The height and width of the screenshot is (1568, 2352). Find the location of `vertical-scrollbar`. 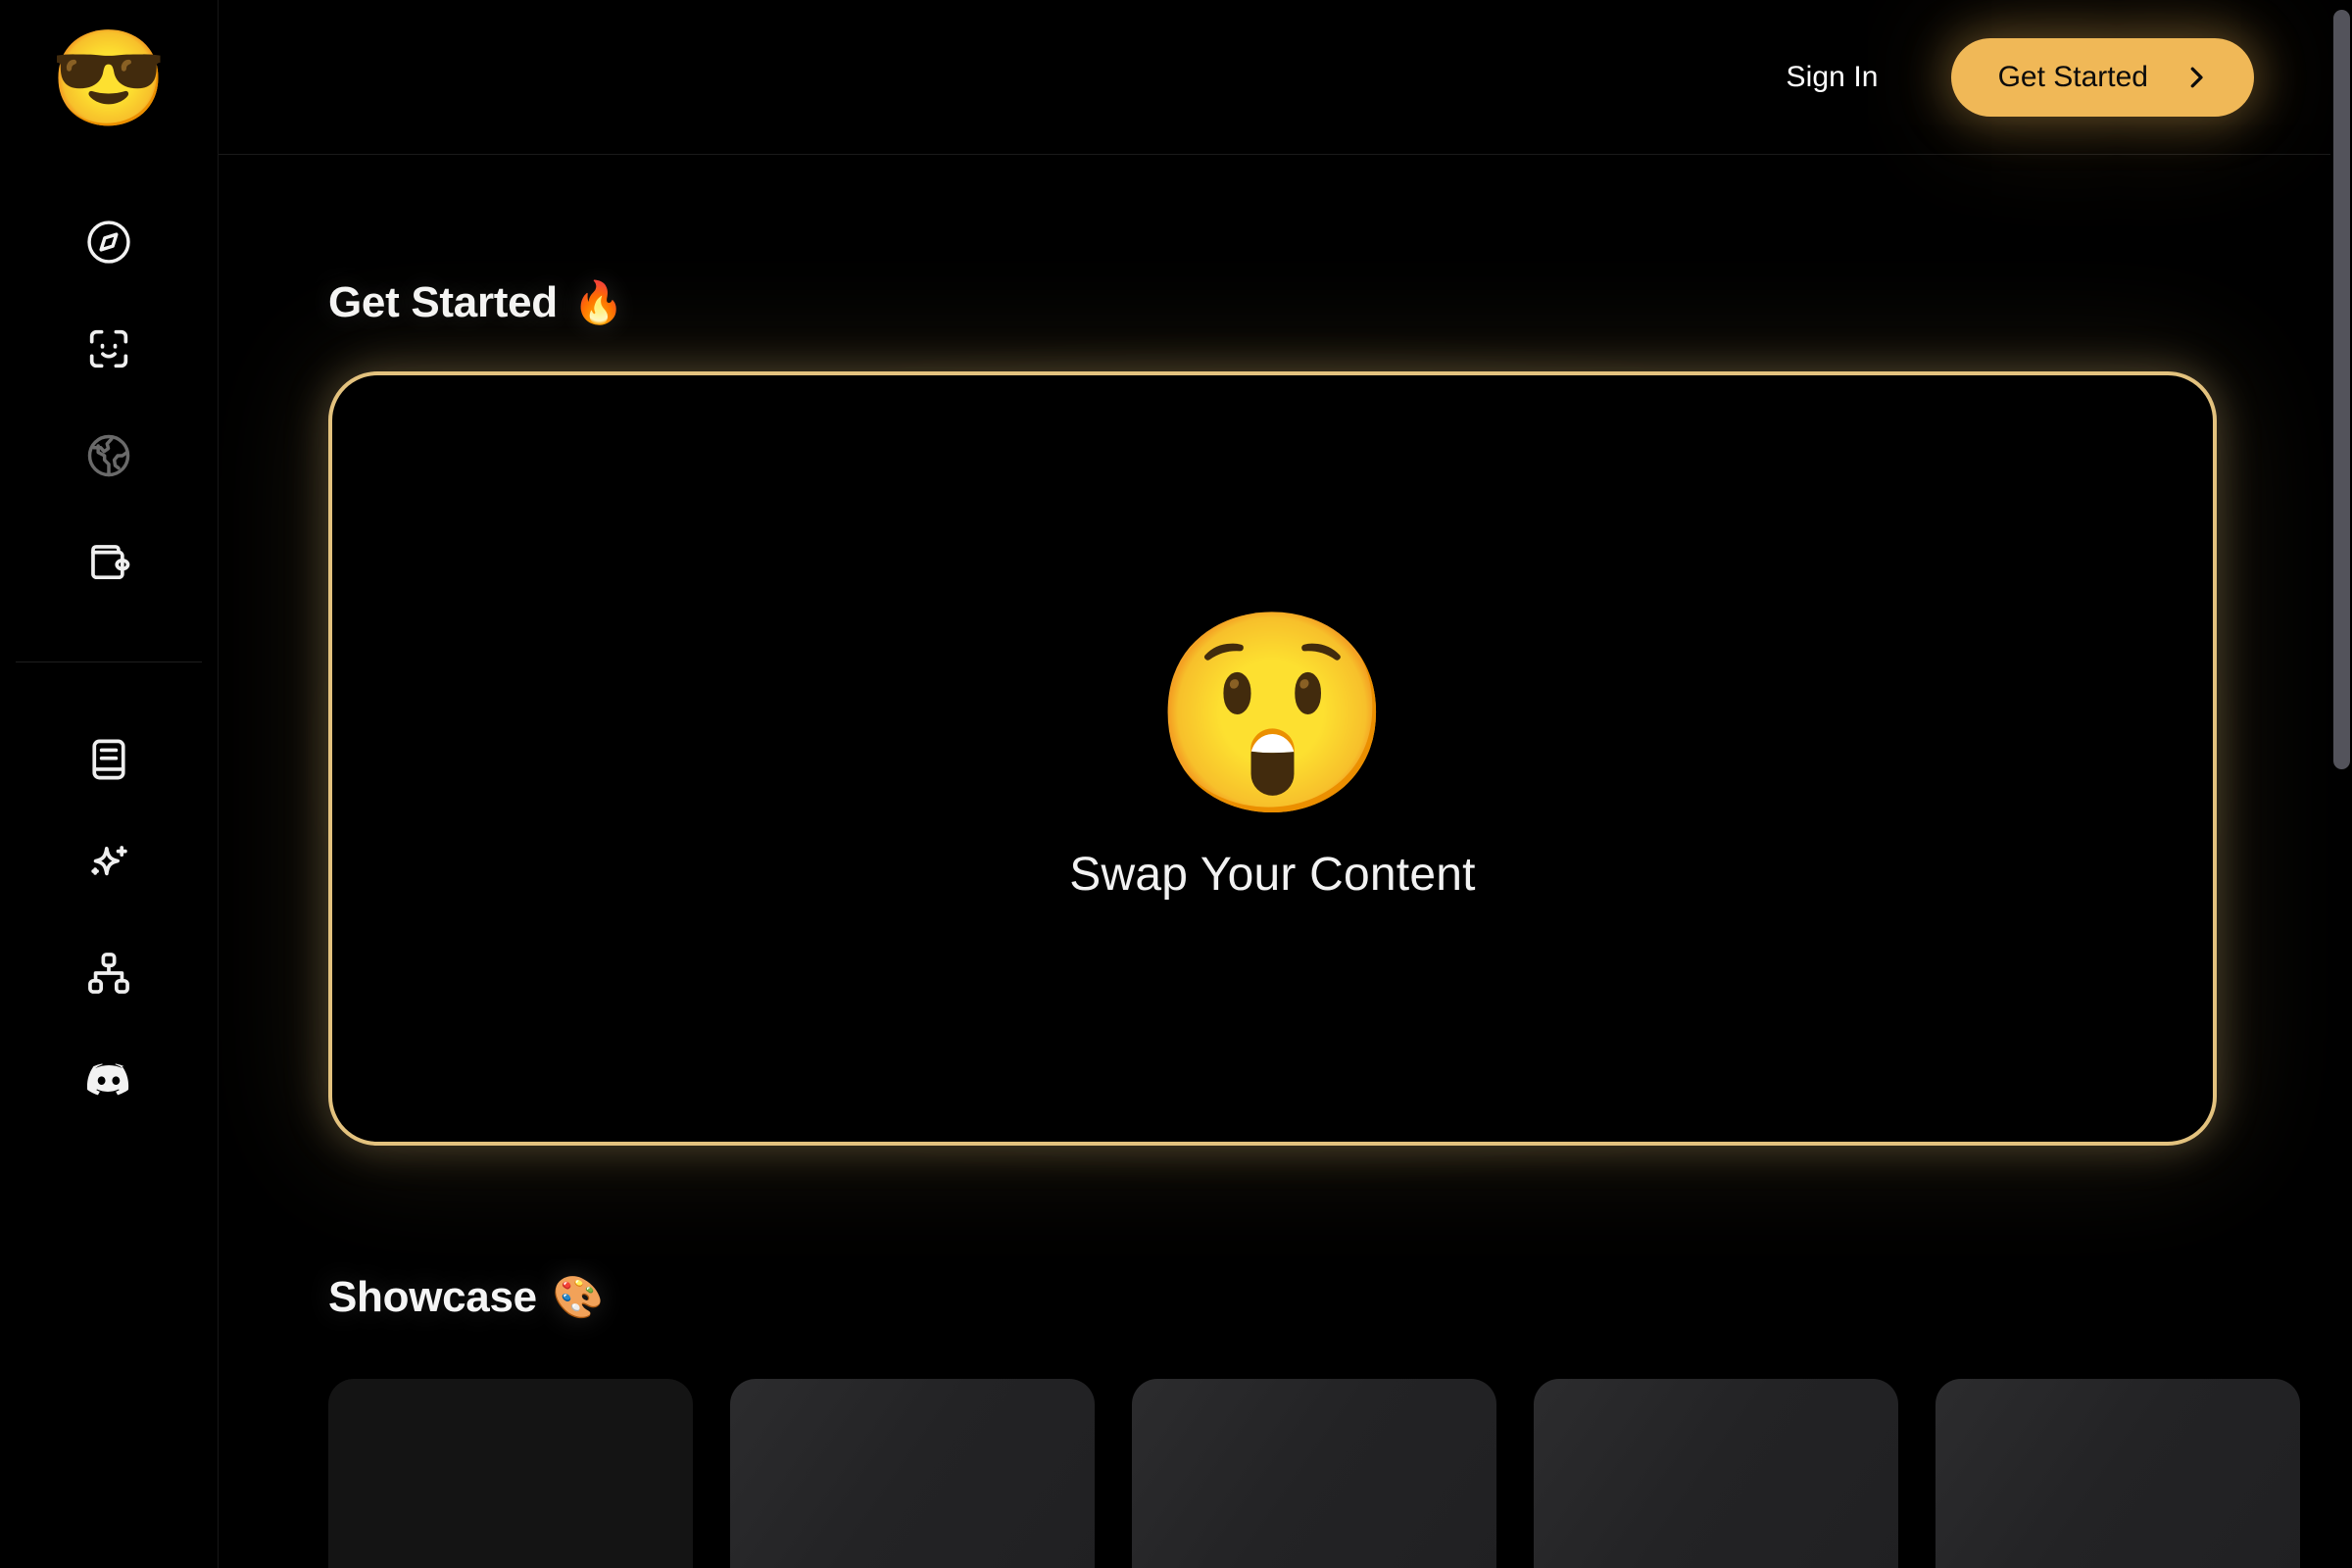

vertical-scrollbar is located at coordinates (2341, 784).